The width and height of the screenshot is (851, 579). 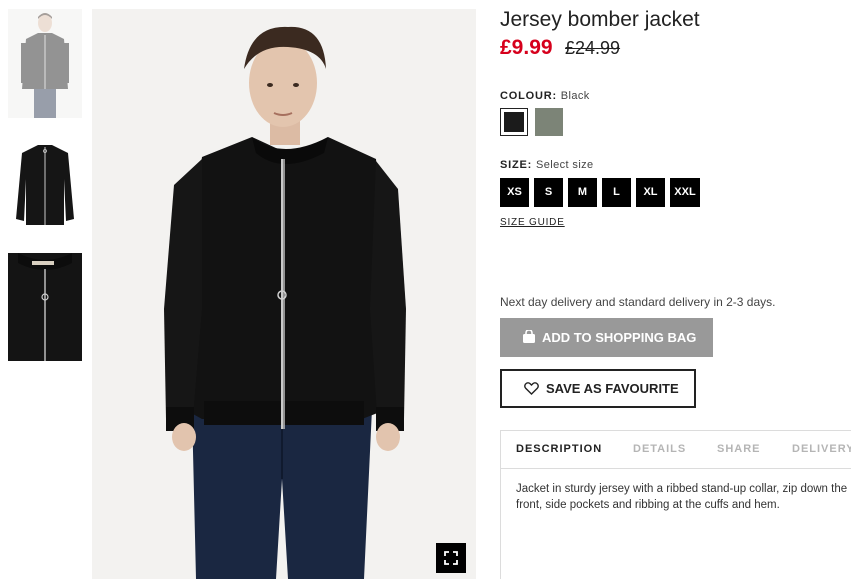 What do you see at coordinates (619, 337) in the screenshot?
I see `add-to-bag-label: ADD TO SHOPPING BAG` at bounding box center [619, 337].